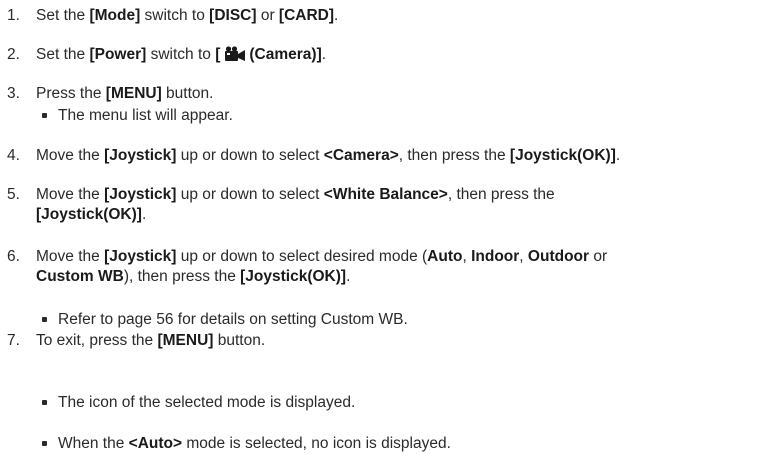 This screenshot has height=454, width=761. I want to click on step-text: Set the [Power] switch to [ (Camera)]., so click(395, 56).